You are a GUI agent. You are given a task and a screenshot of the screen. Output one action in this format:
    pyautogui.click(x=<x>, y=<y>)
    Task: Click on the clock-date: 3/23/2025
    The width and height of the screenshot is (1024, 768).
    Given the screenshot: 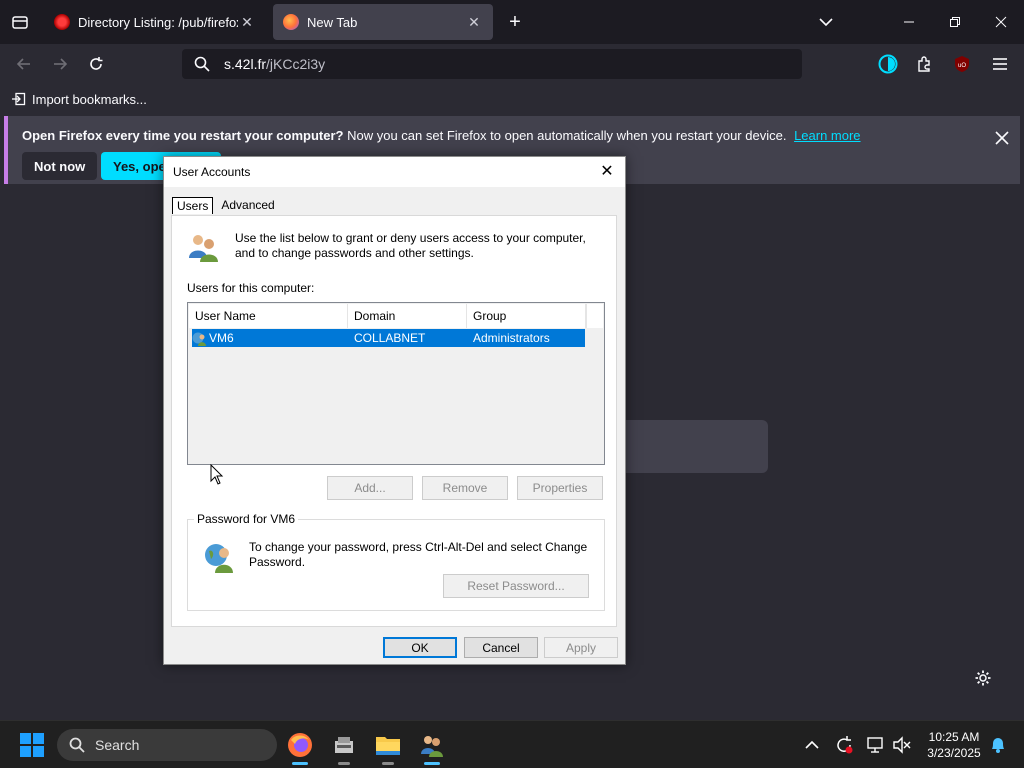 What is the action you would take?
    pyautogui.click(x=954, y=753)
    